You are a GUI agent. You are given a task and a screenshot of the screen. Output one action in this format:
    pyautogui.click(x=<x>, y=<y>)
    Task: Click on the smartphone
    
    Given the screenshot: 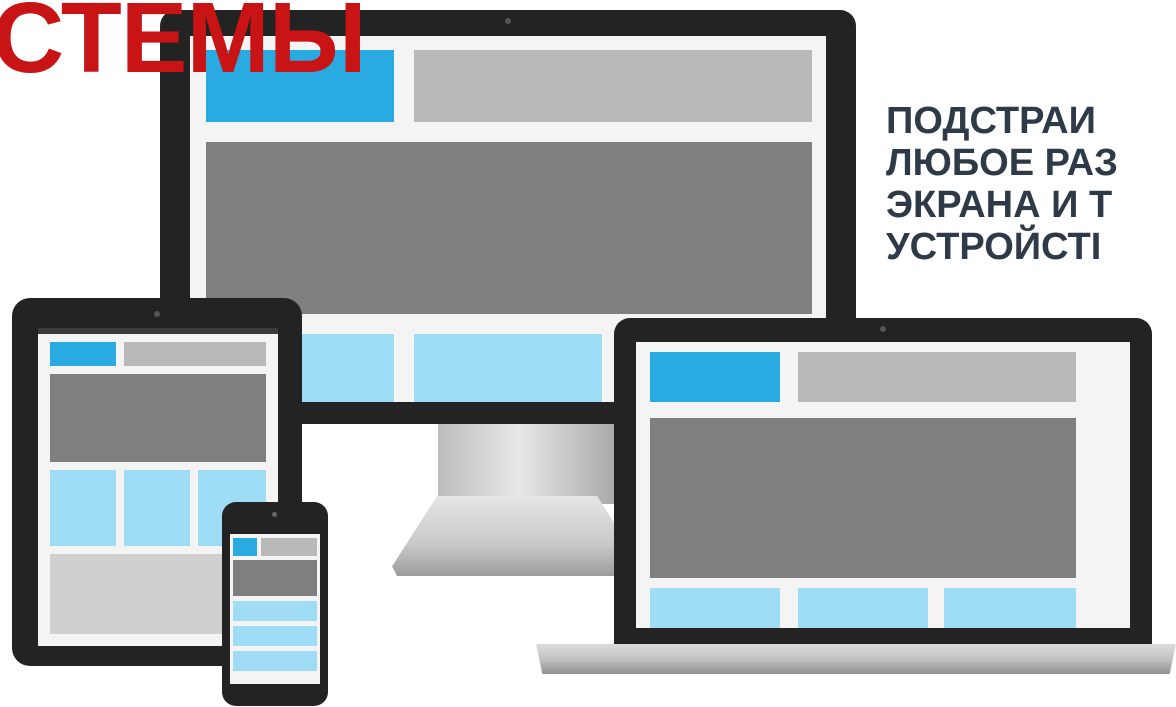 What is the action you would take?
    pyautogui.click(x=275, y=604)
    